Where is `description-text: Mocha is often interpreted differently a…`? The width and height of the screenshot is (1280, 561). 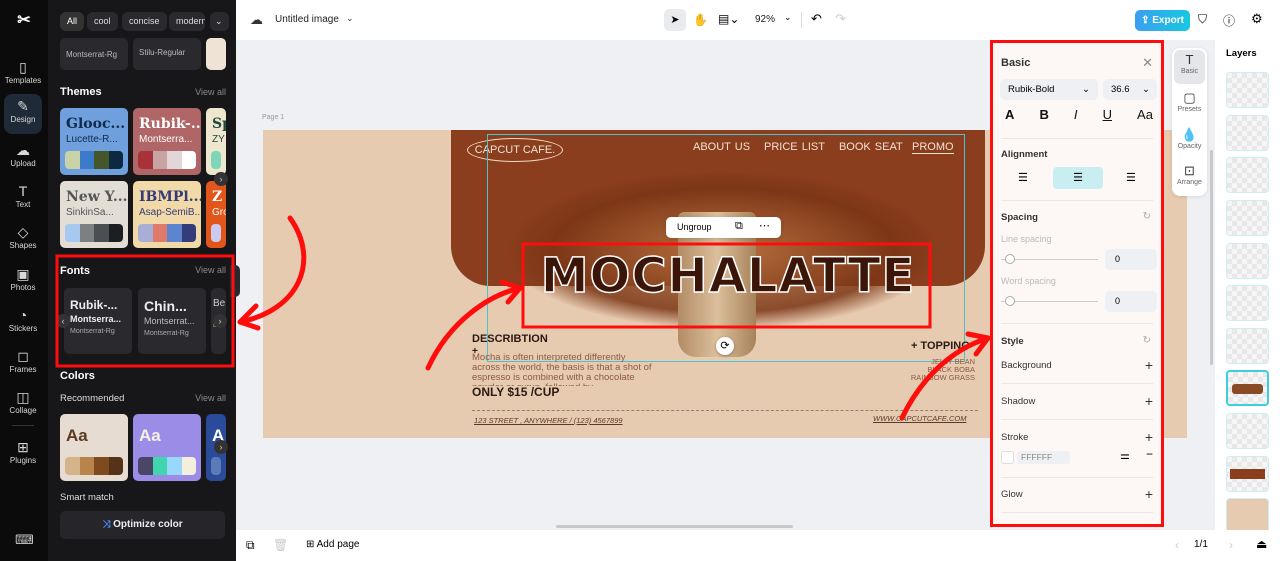 description-text: Mocha is often interpreted differently a… is located at coordinates (562, 369).